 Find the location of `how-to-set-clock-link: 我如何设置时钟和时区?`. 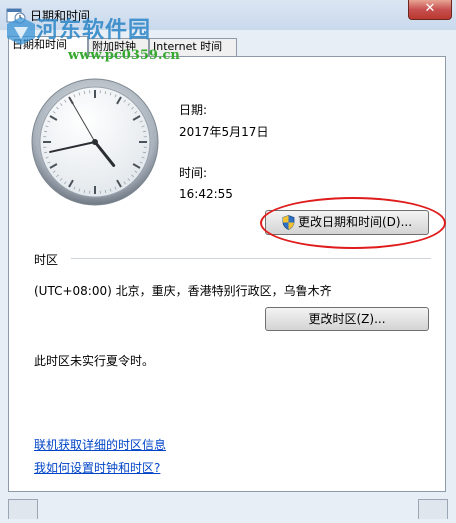

how-to-set-clock-link: 我如何设置时钟和时区? is located at coordinates (97, 467).